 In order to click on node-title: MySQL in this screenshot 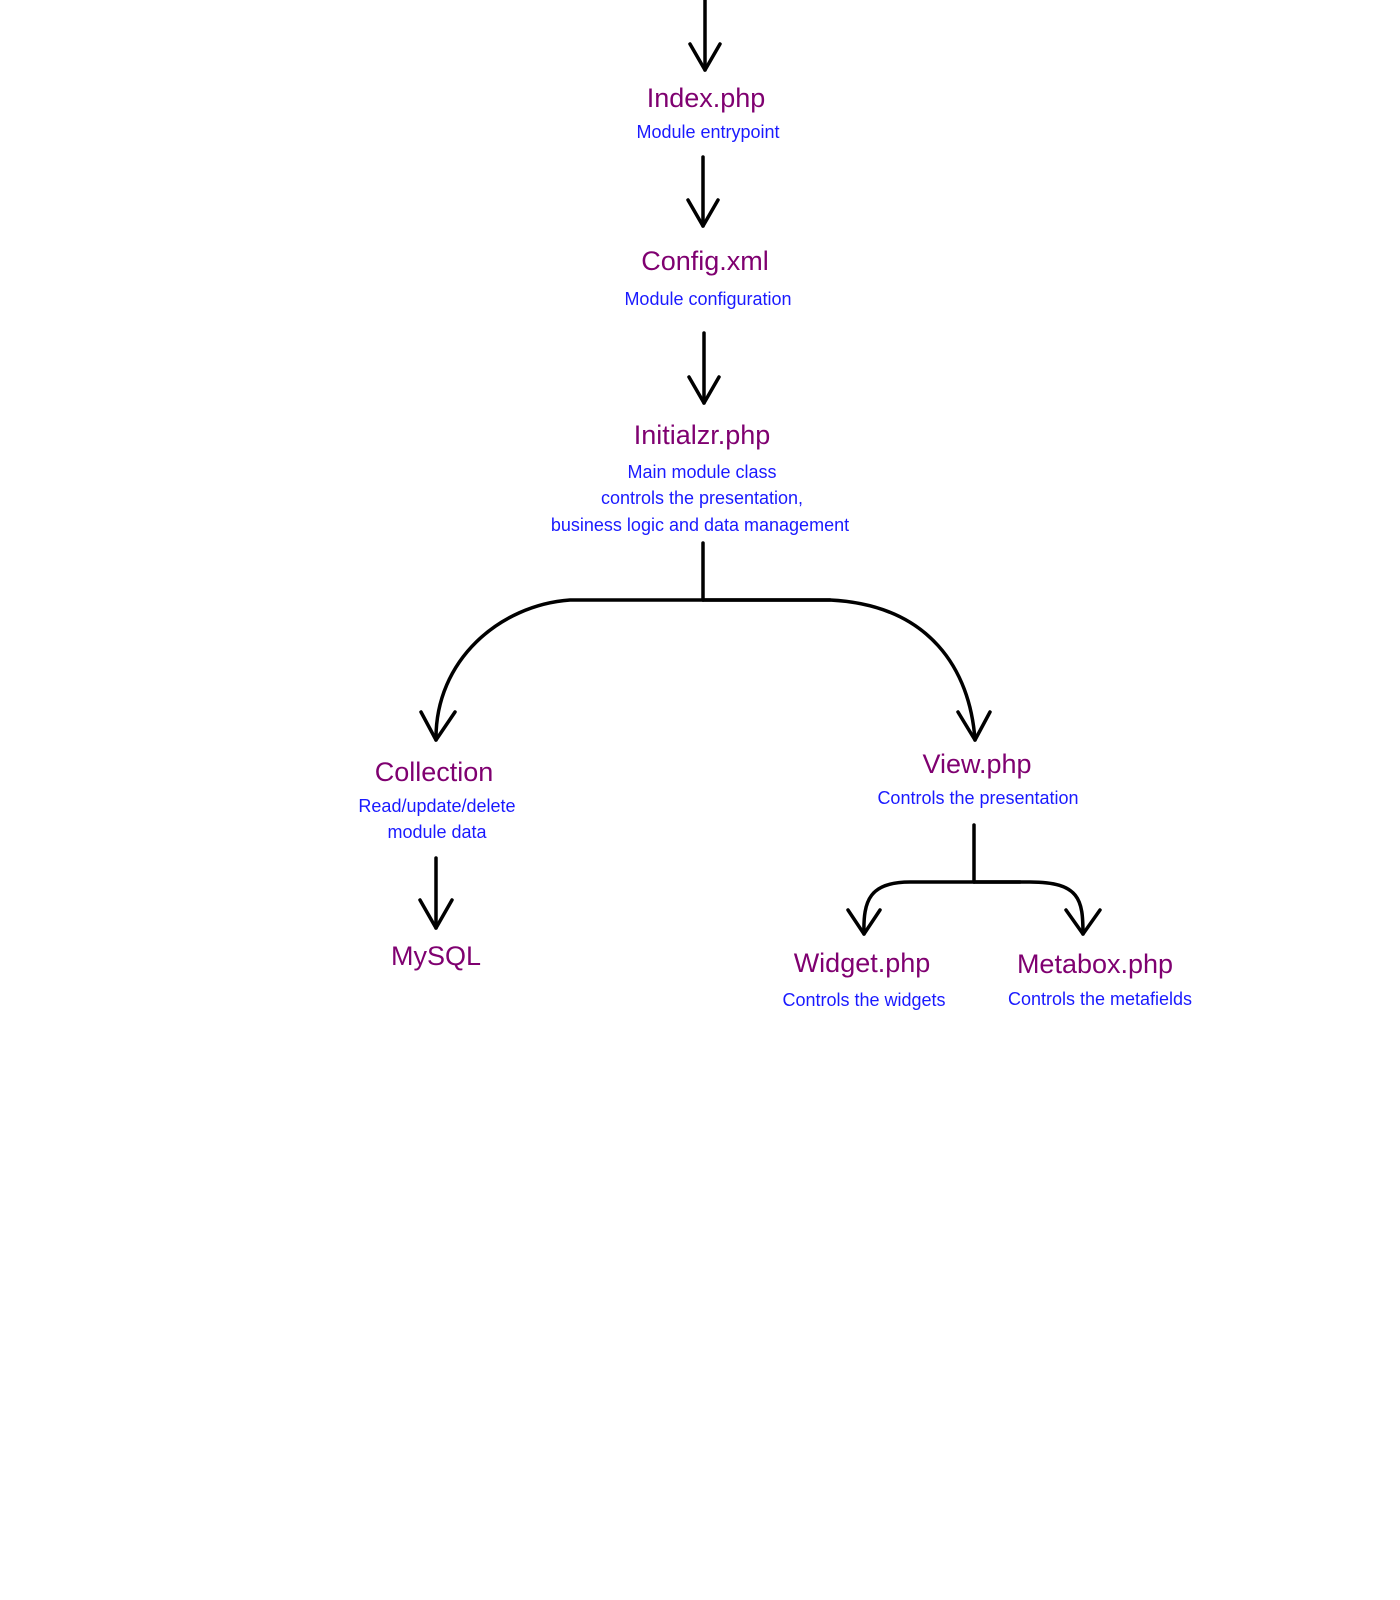, I will do `click(436, 956)`.